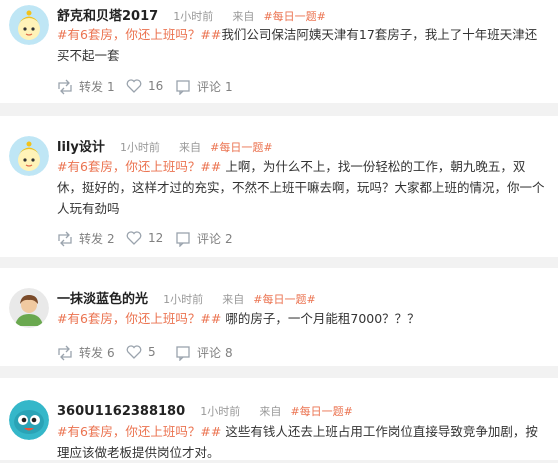 This screenshot has width=558, height=463. I want to click on repost-button: 转发 2, so click(86, 238).